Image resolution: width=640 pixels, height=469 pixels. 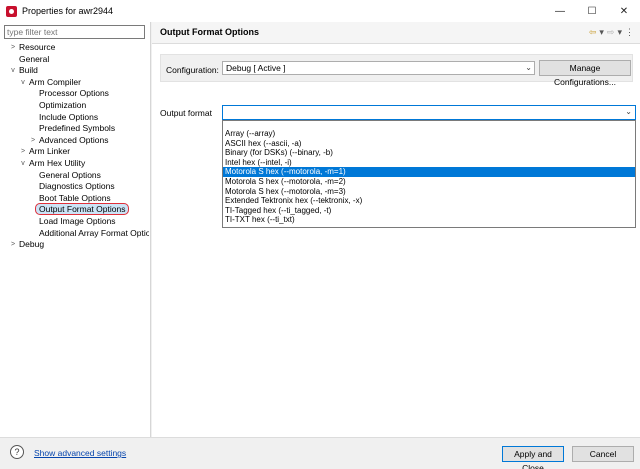 I want to click on tree-item-debug: > Debug, so click(x=27, y=245).